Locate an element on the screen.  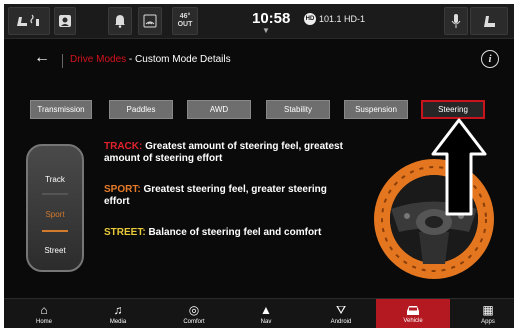
notifications-button is located at coordinates (120, 21).